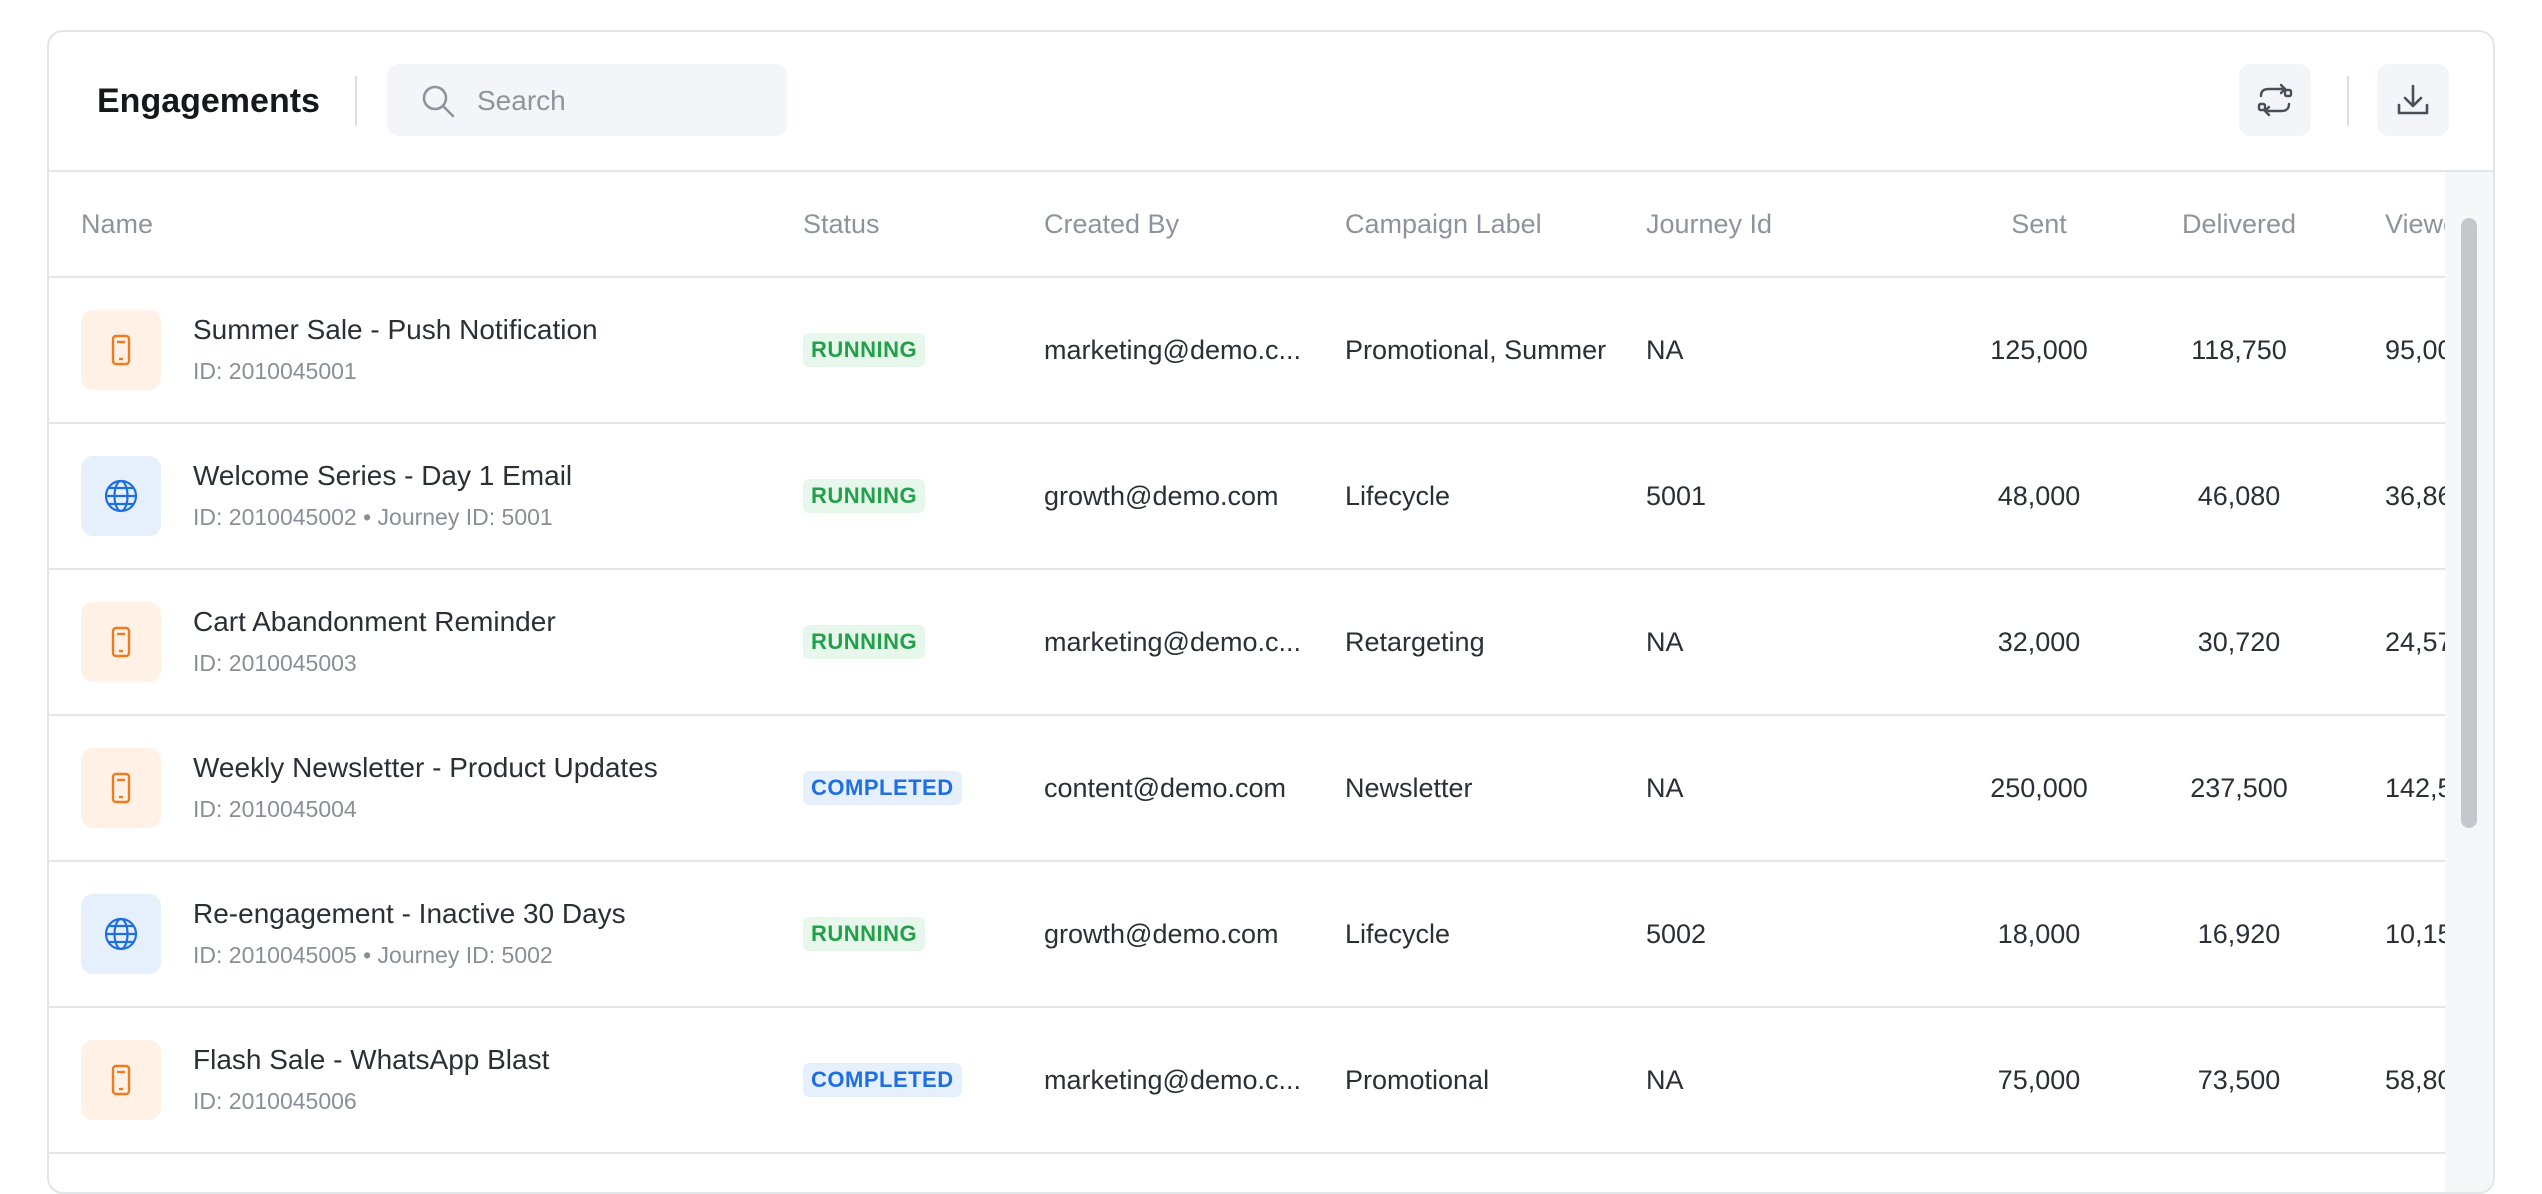 The width and height of the screenshot is (2542, 1194). What do you see at coordinates (2039, 1079) in the screenshot?
I see `sent-cell: 75,000` at bounding box center [2039, 1079].